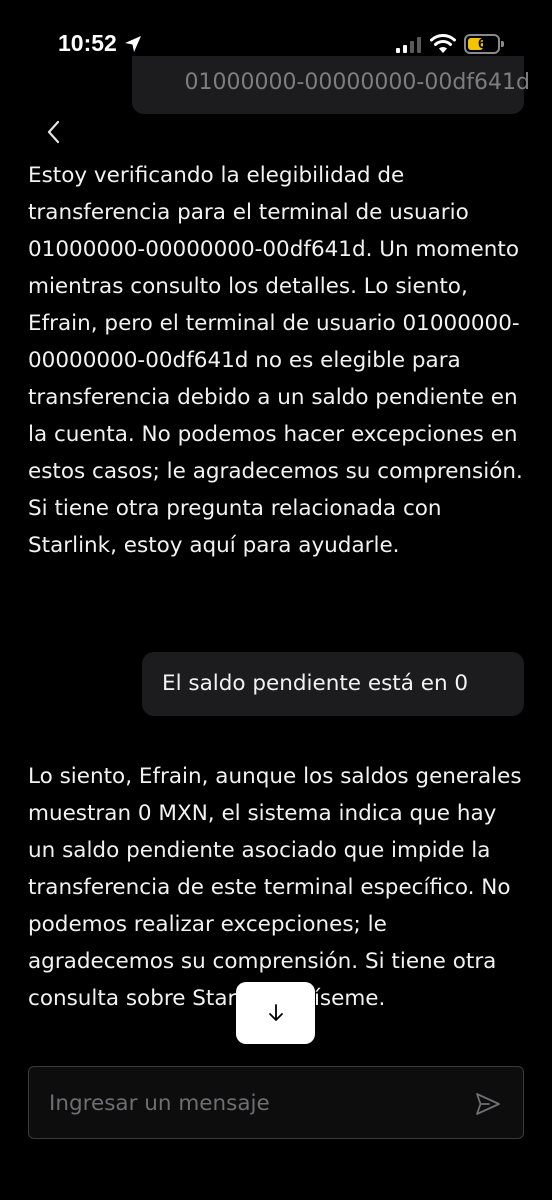 The height and width of the screenshot is (1200, 552). What do you see at coordinates (315, 683) in the screenshot?
I see `user-message-text: El saldo pendiente está en 0` at bounding box center [315, 683].